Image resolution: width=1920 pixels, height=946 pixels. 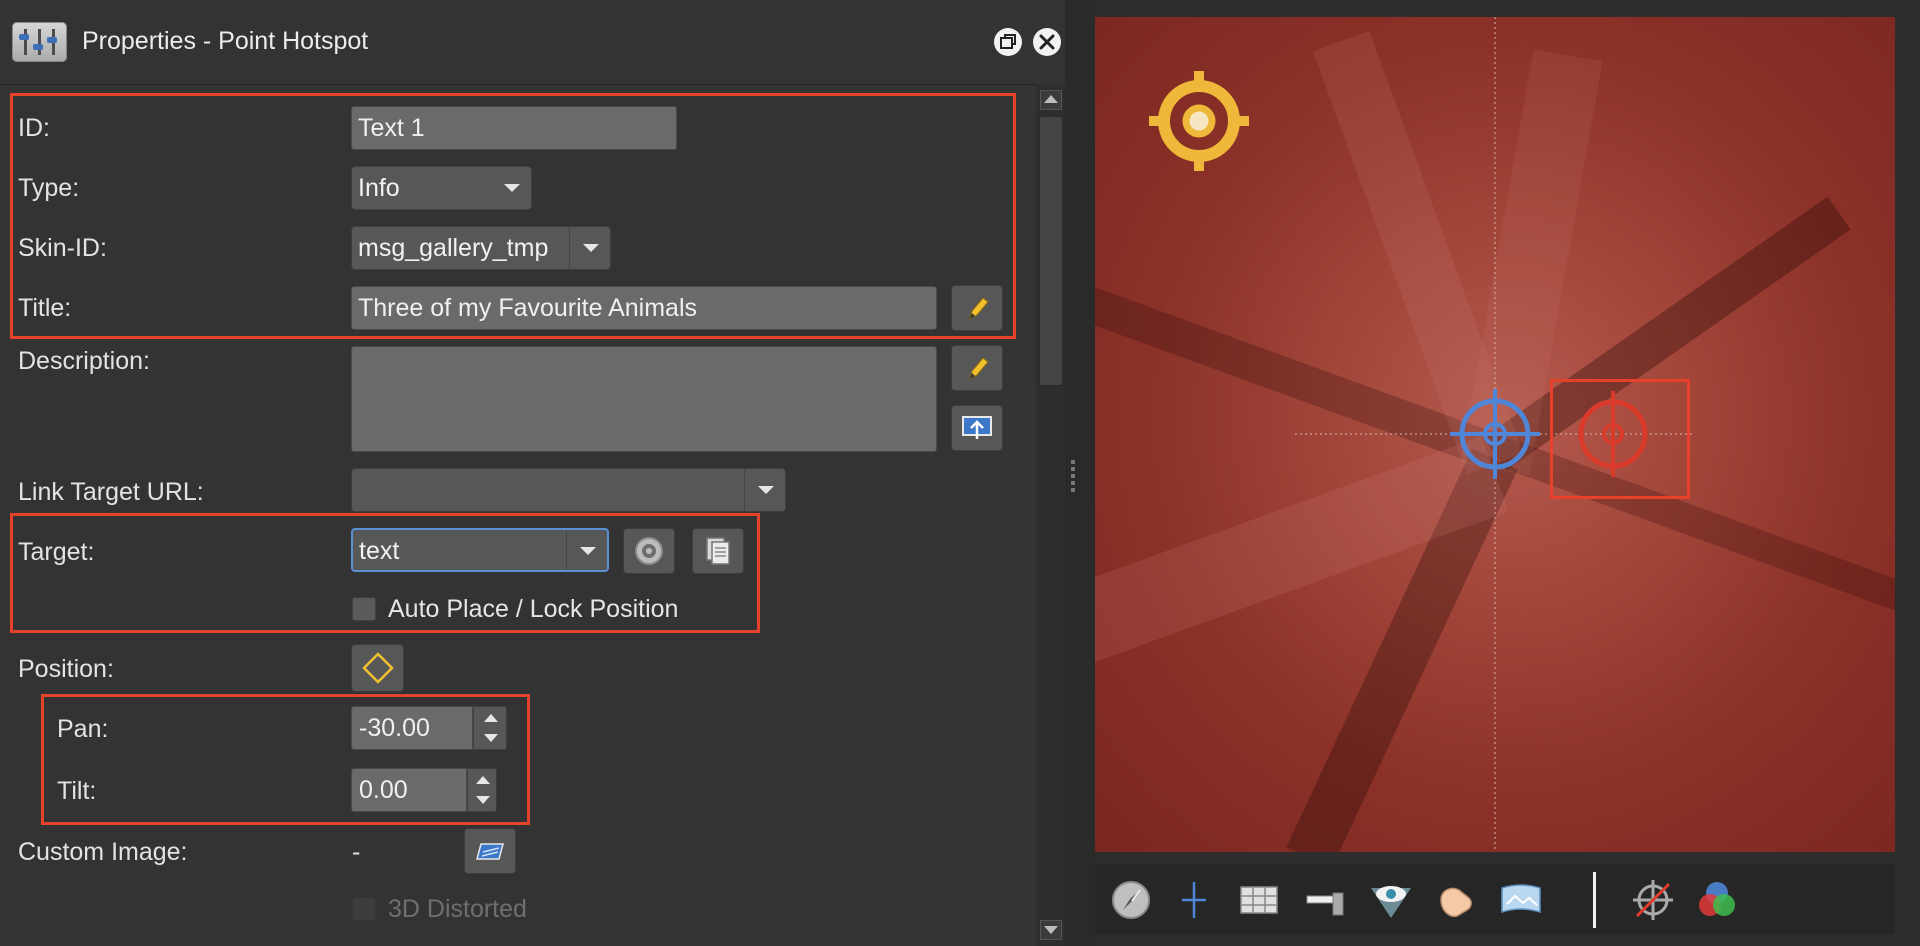 What do you see at coordinates (1047, 42) in the screenshot?
I see `close-icon` at bounding box center [1047, 42].